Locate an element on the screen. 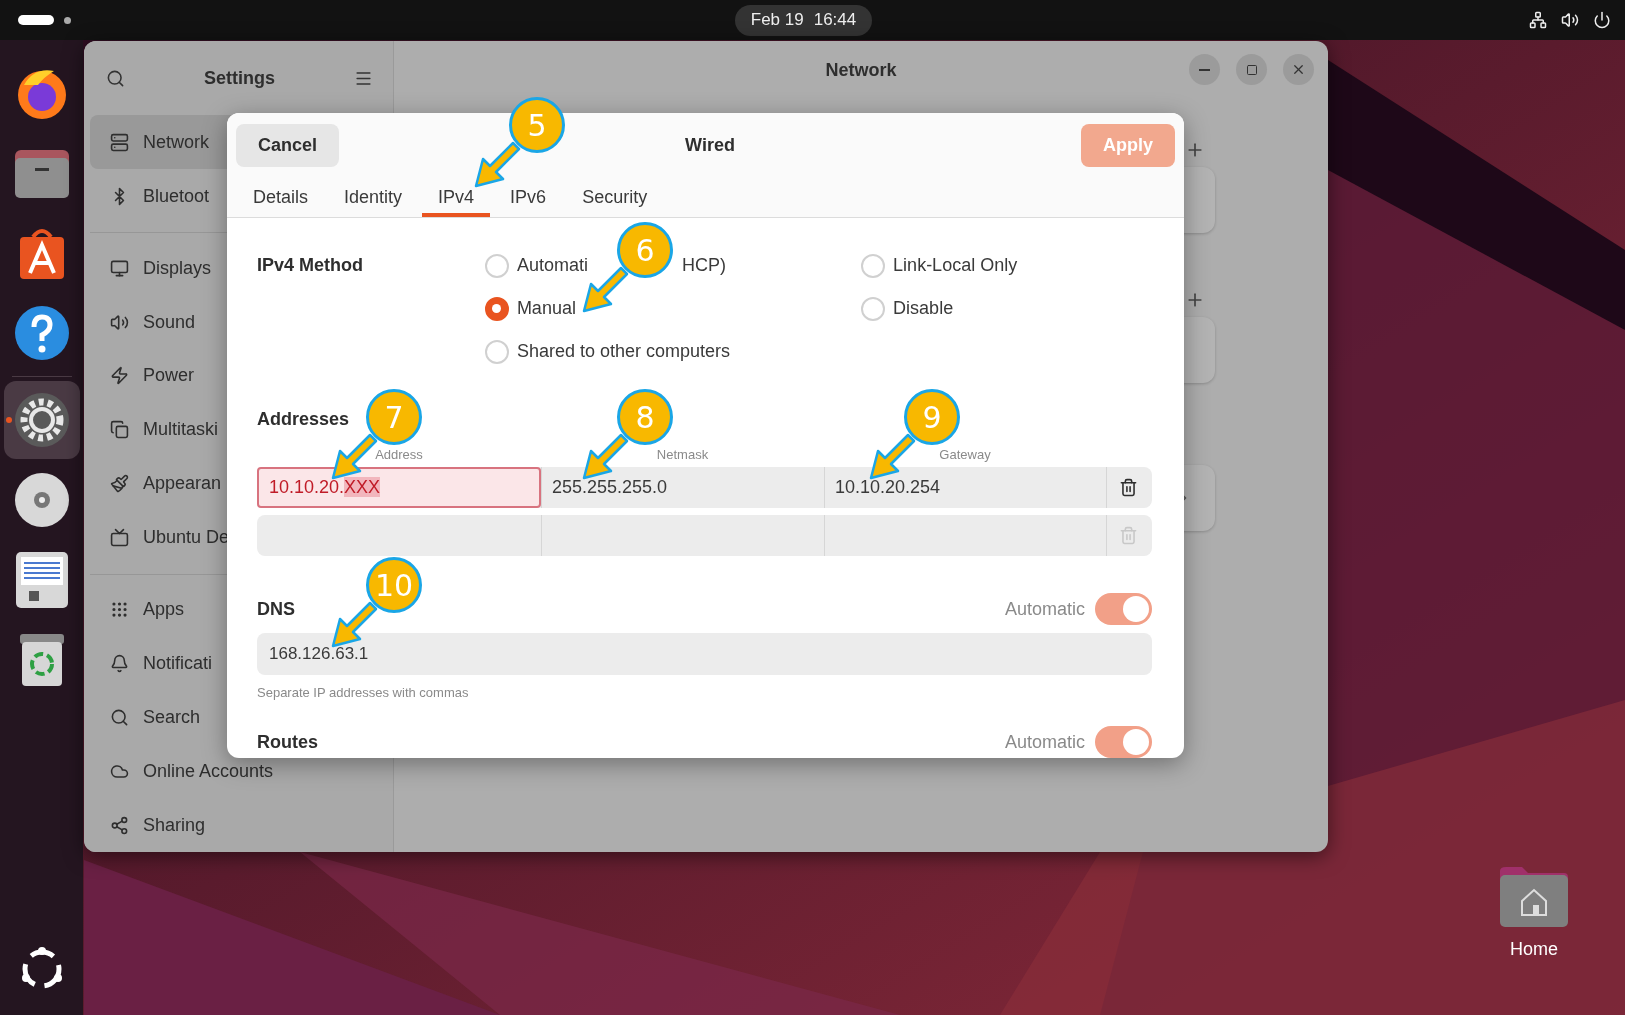 The height and width of the screenshot is (1015, 1625). column-header: Netmask is located at coordinates (682, 454).